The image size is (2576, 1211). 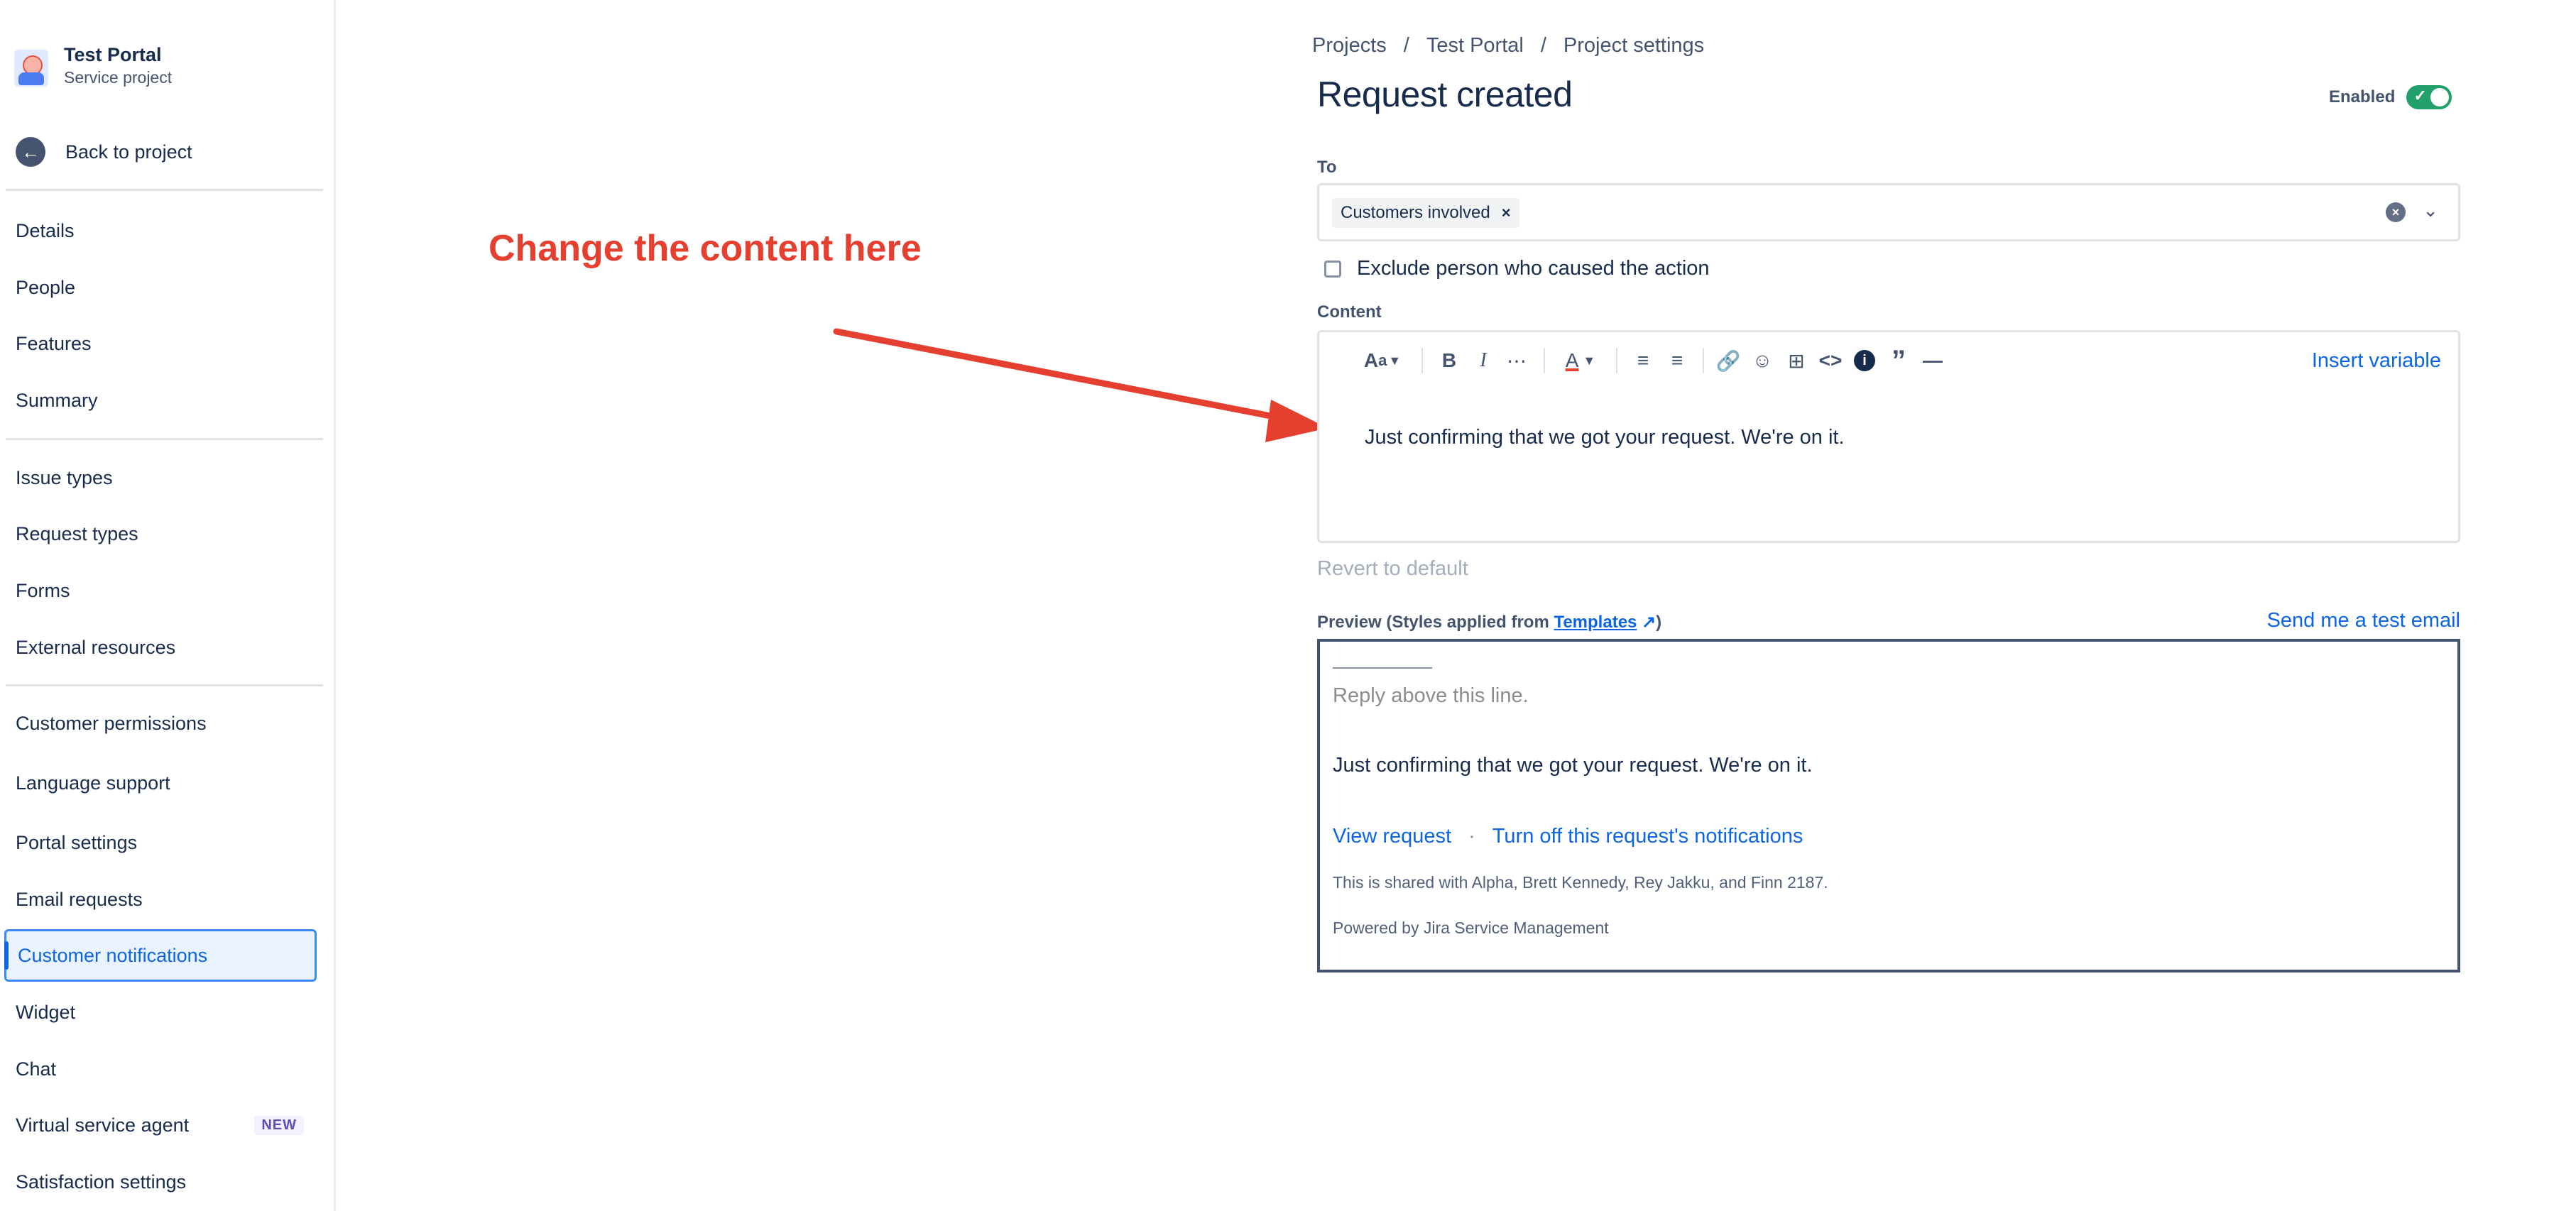 I want to click on enabled-toggle: ✓, so click(x=2429, y=97).